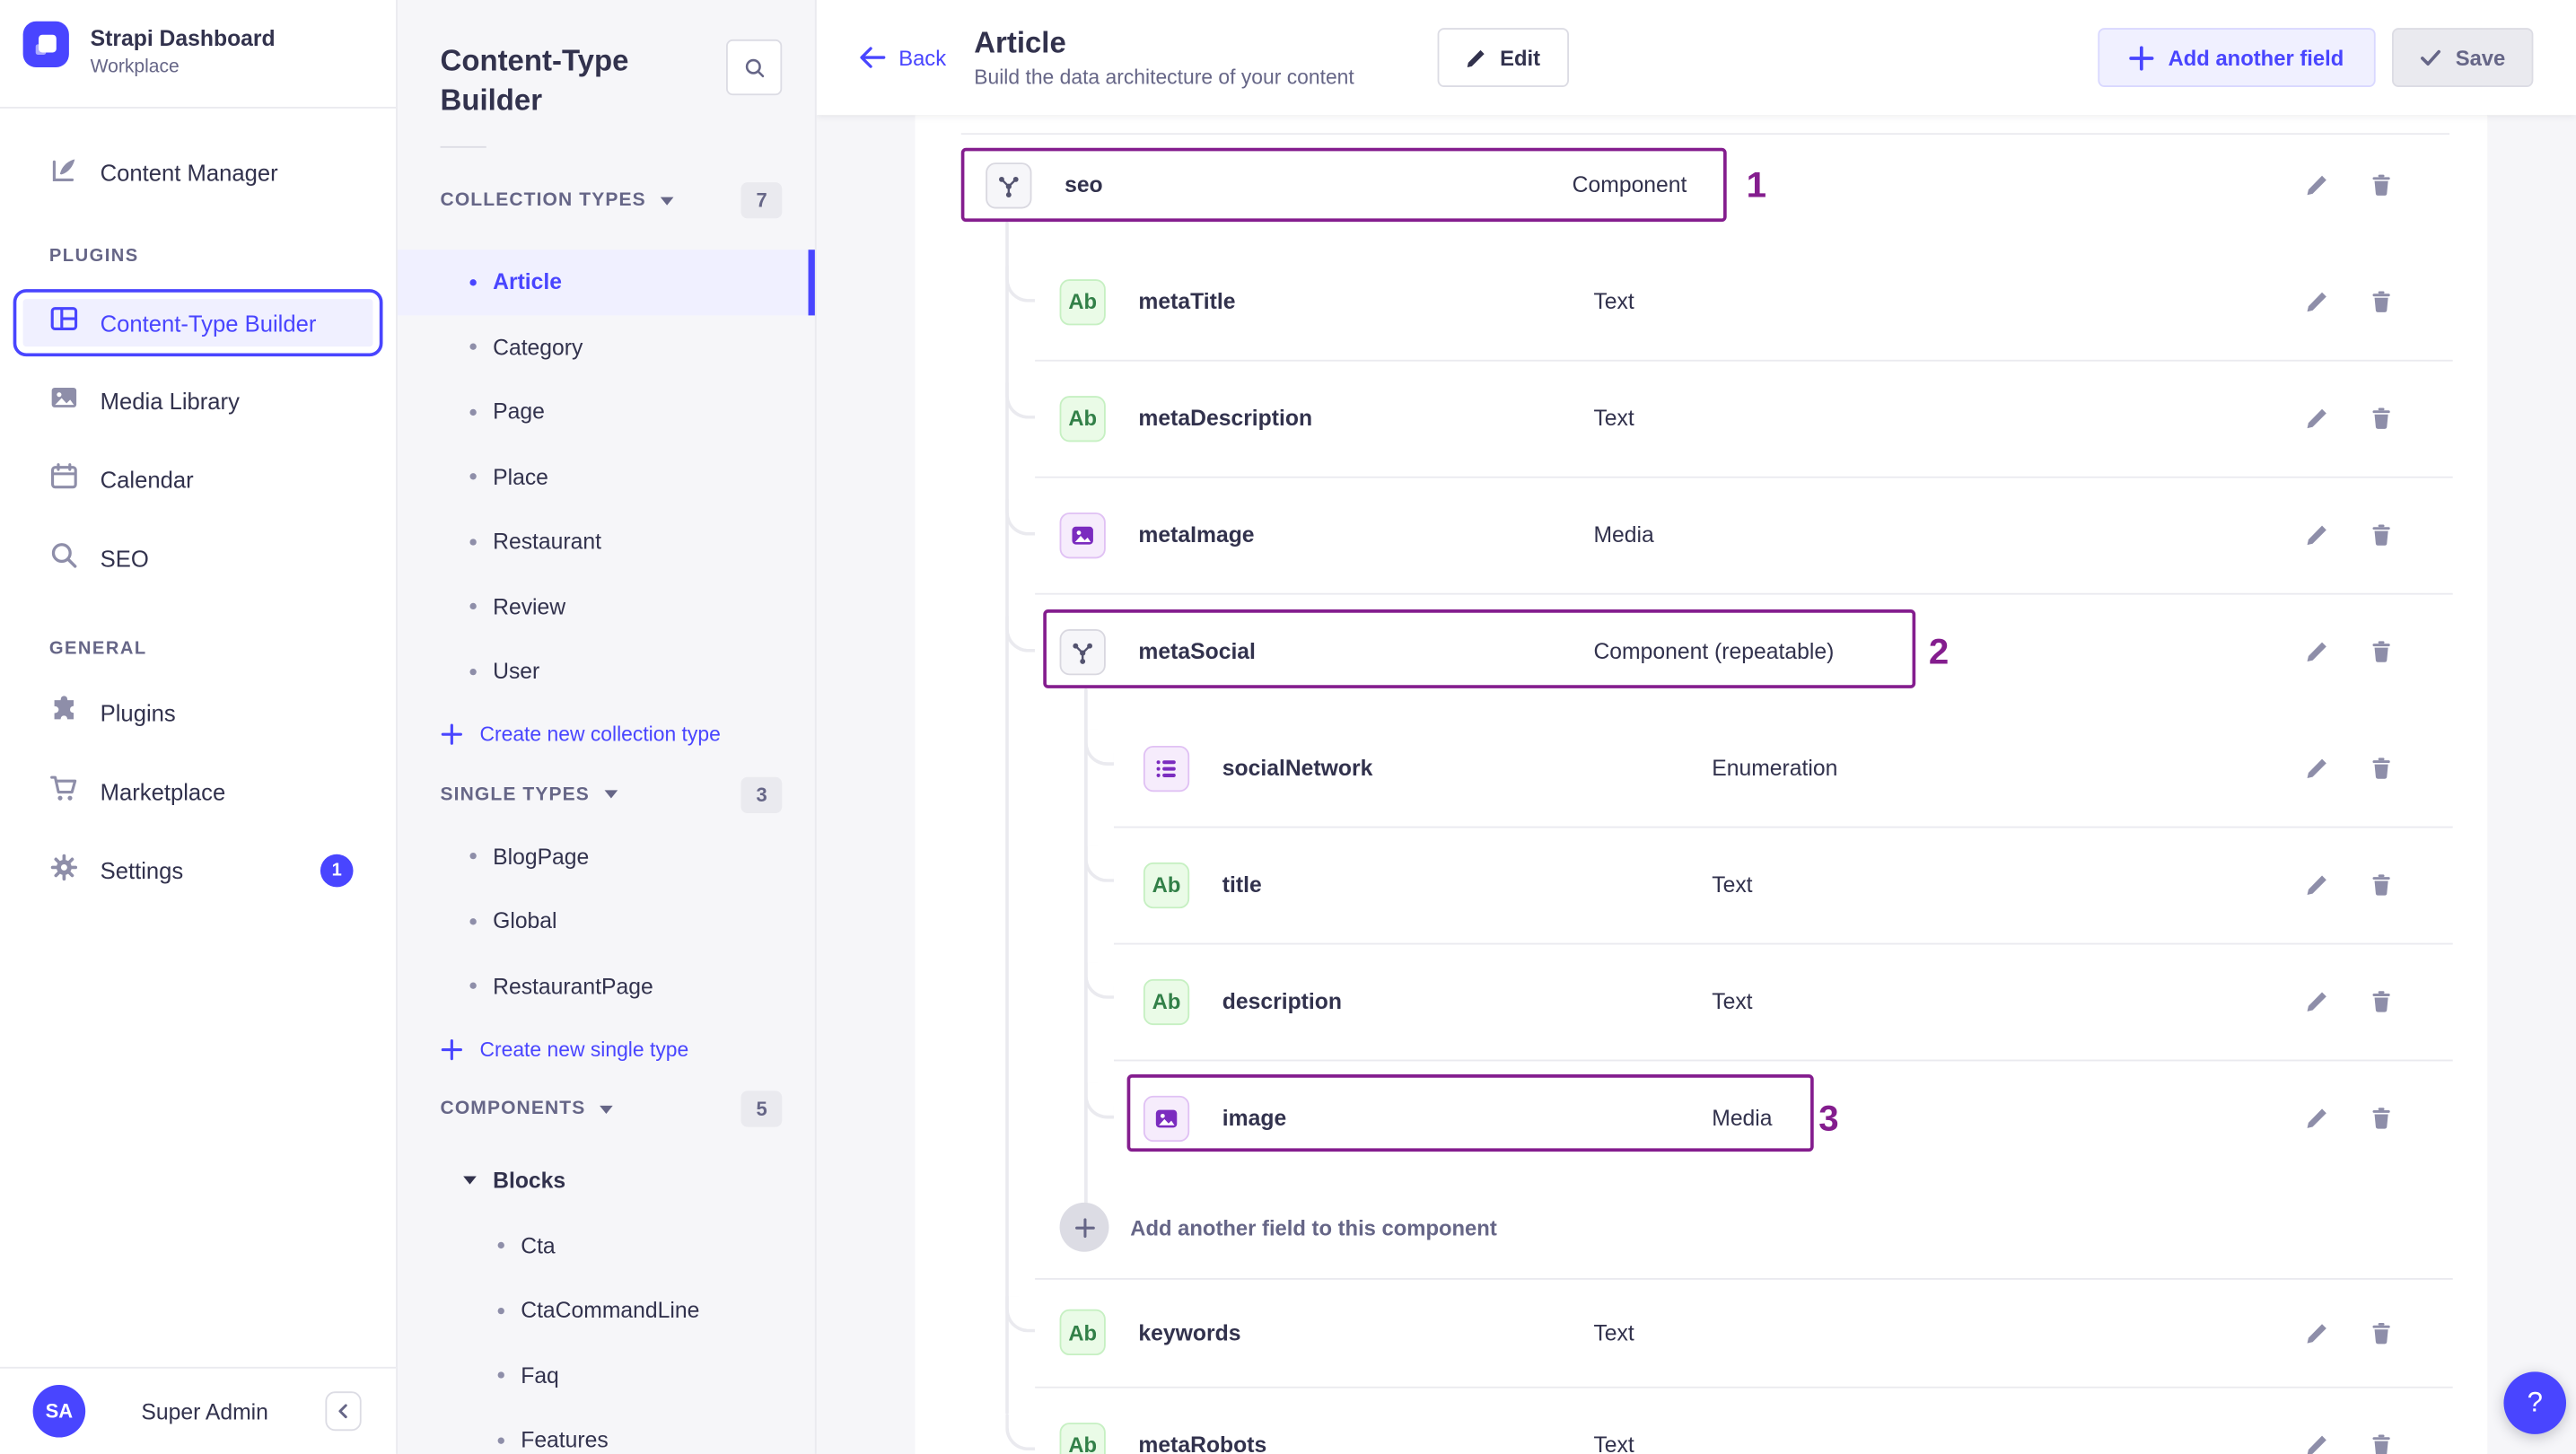 This screenshot has width=2576, height=1454. I want to click on sidebar-item-label: BlogPage, so click(541, 856).